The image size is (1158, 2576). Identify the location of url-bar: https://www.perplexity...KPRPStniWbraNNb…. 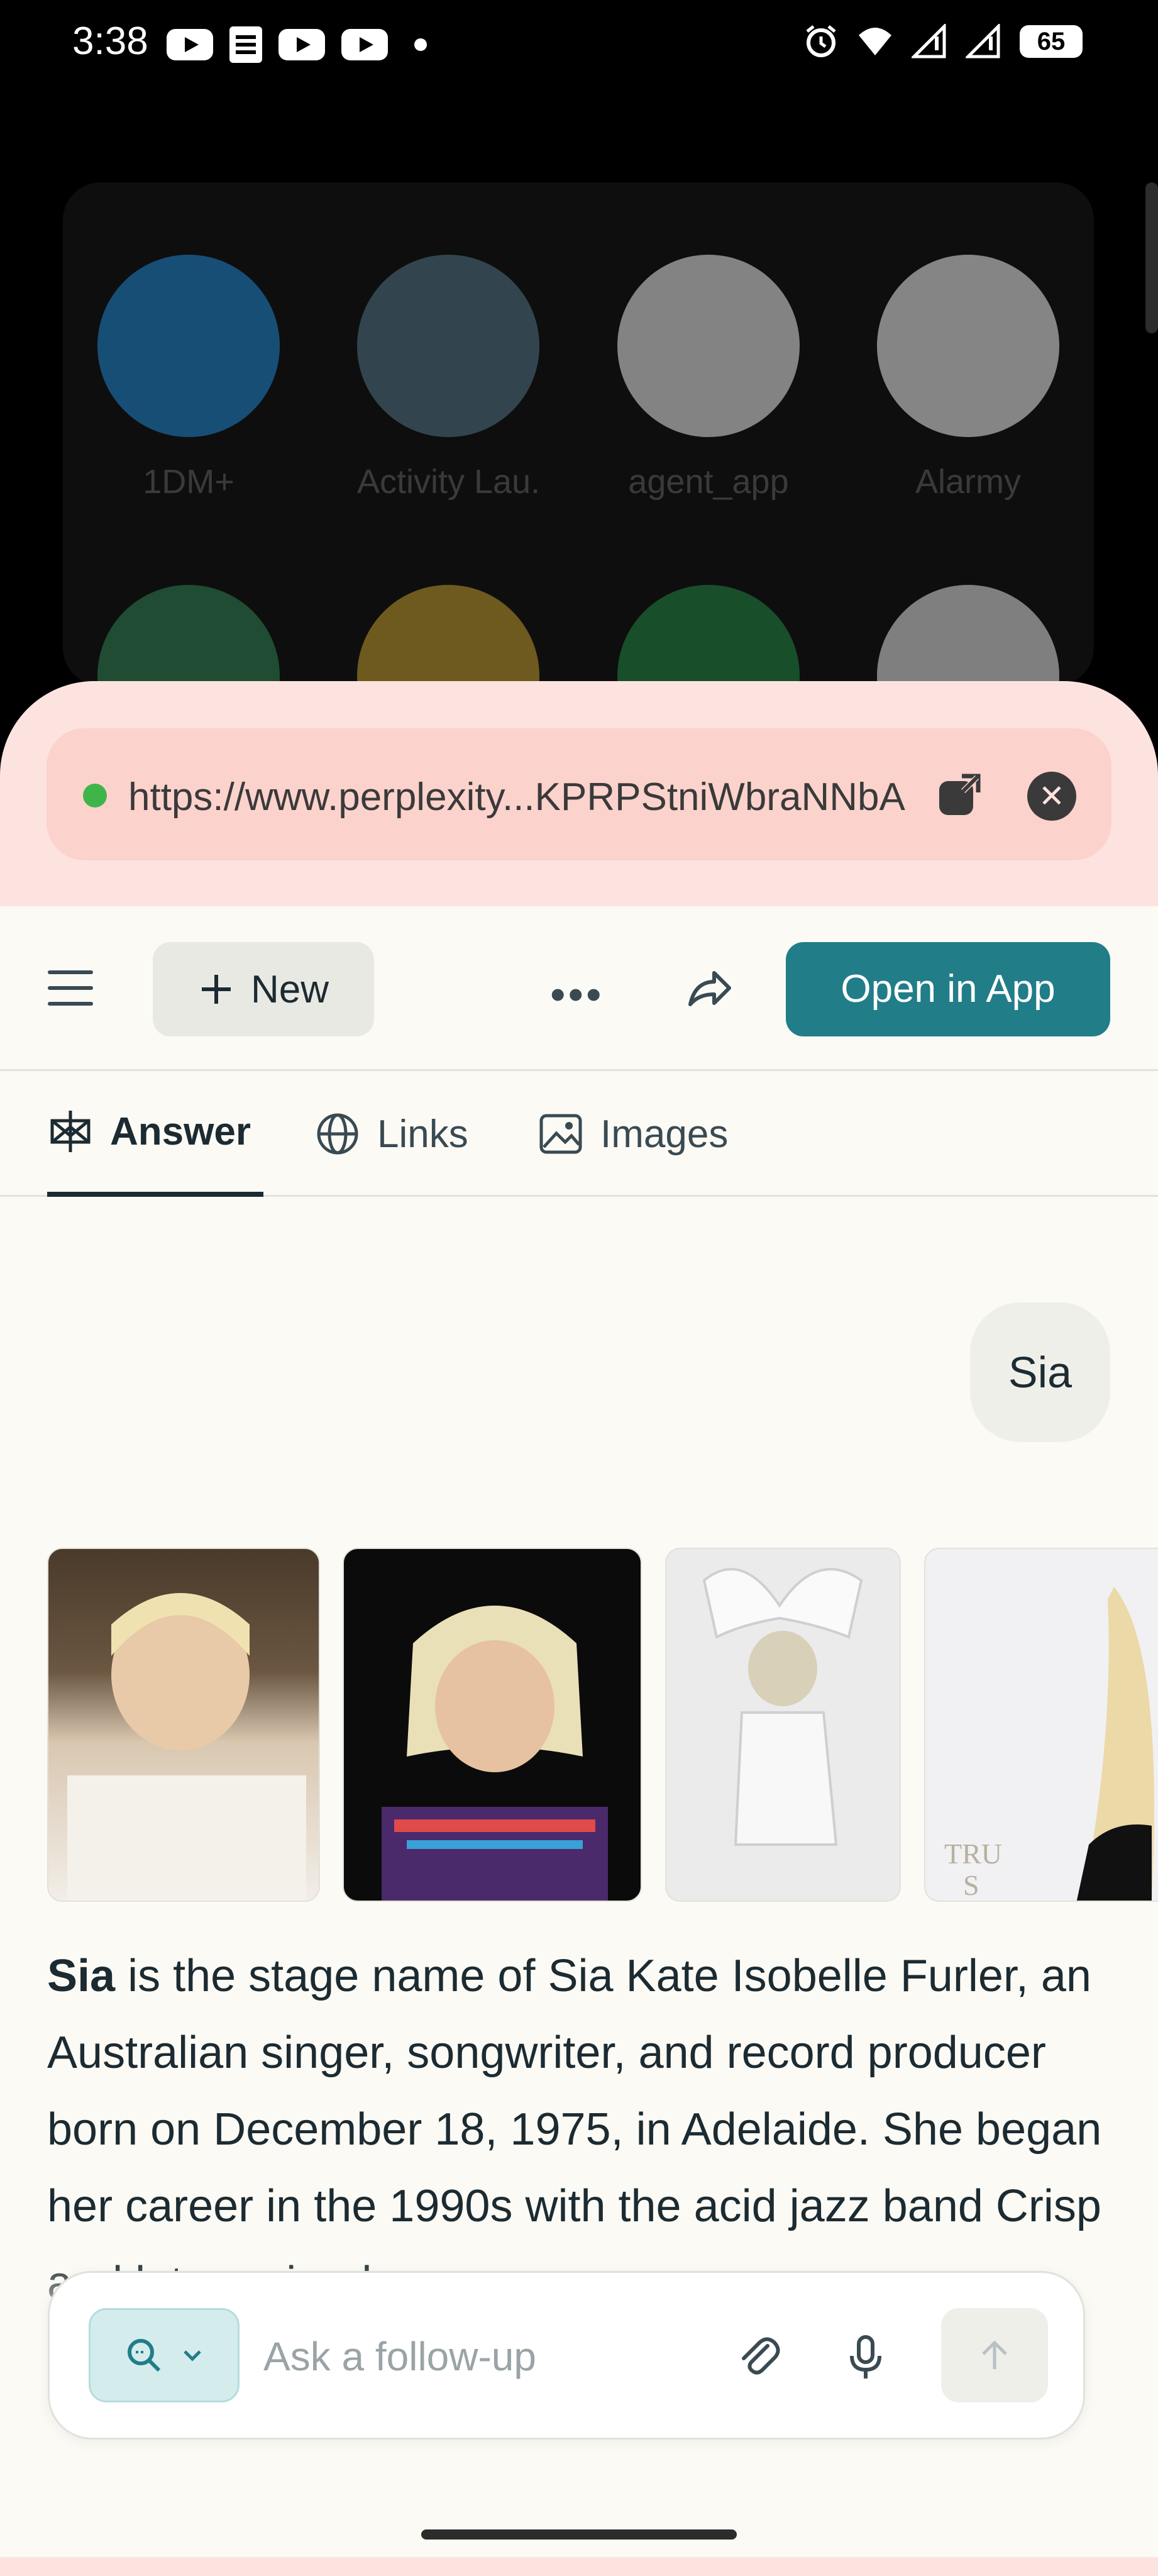
(579, 794).